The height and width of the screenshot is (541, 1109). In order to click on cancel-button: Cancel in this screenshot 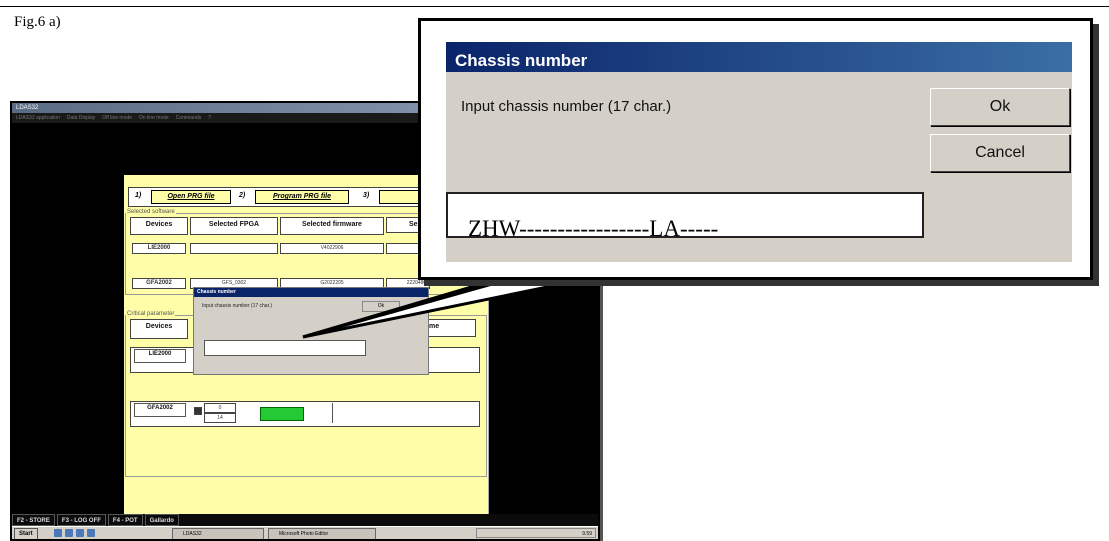, I will do `click(1000, 153)`.